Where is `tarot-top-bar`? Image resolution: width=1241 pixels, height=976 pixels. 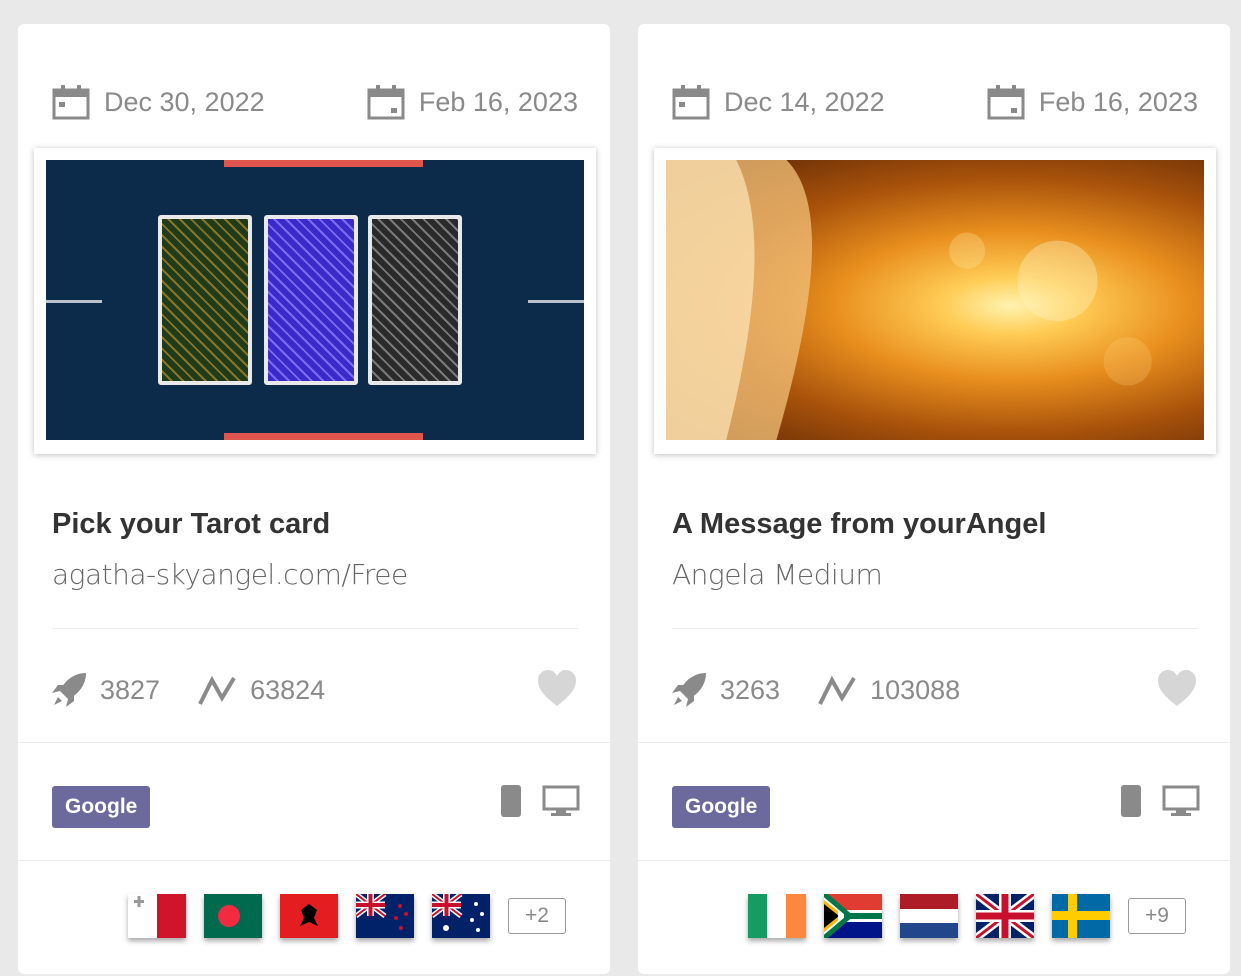 tarot-top-bar is located at coordinates (323, 163).